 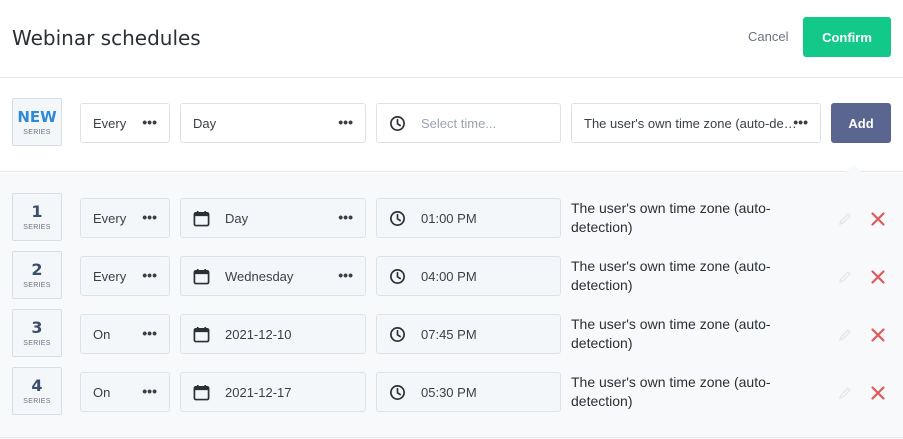 What do you see at coordinates (237, 218) in the screenshot?
I see `series-day-value: Day` at bounding box center [237, 218].